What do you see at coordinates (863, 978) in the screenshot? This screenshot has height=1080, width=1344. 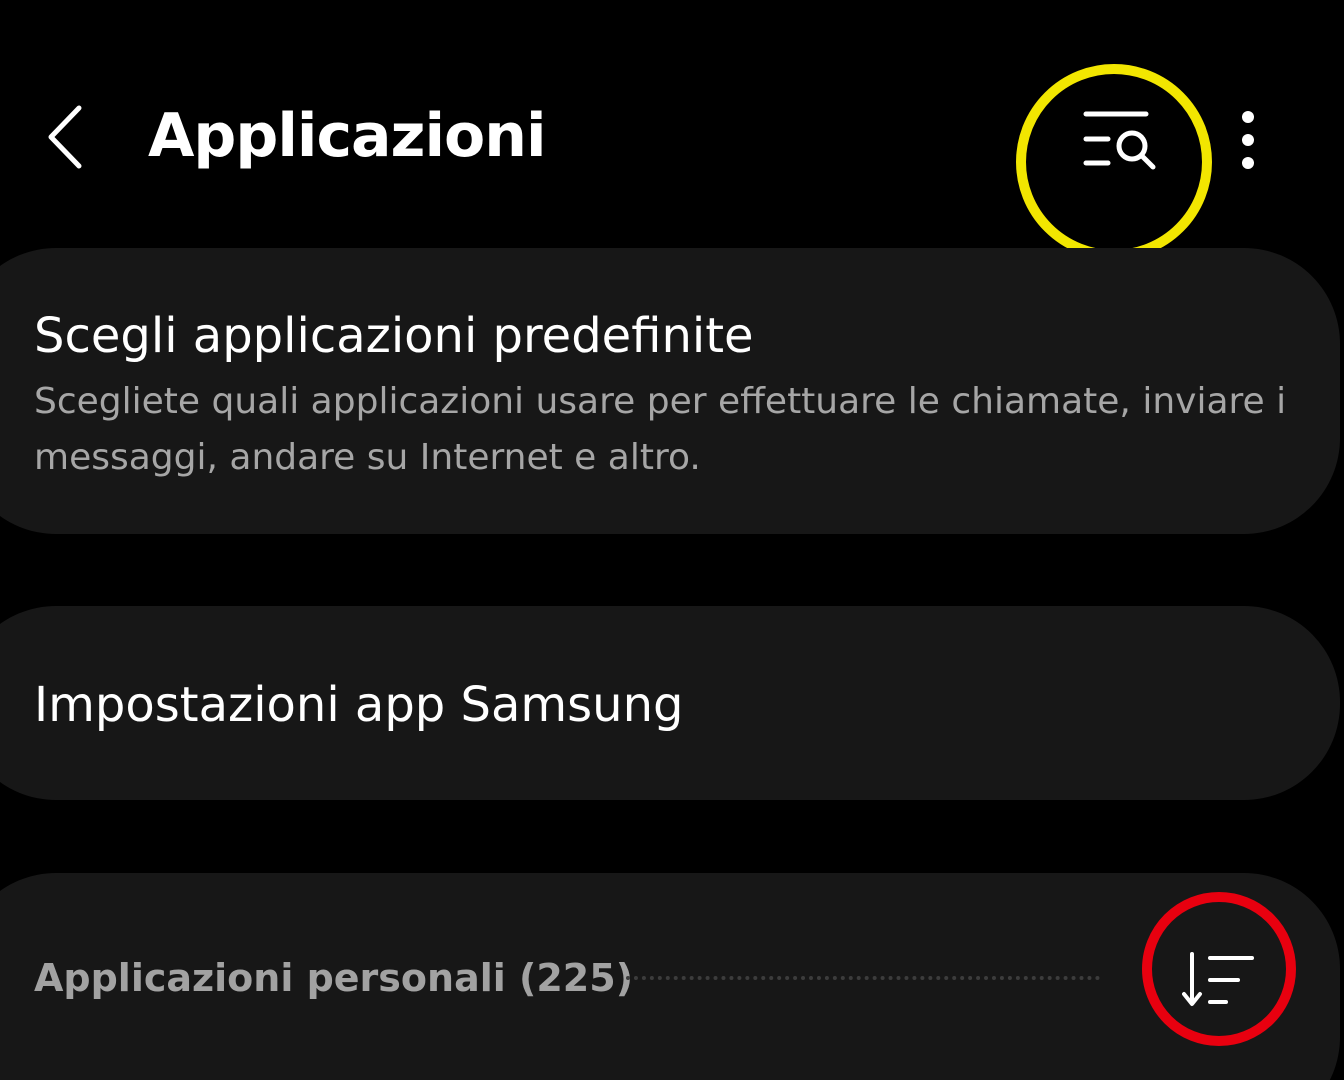 I see `section-divider` at bounding box center [863, 978].